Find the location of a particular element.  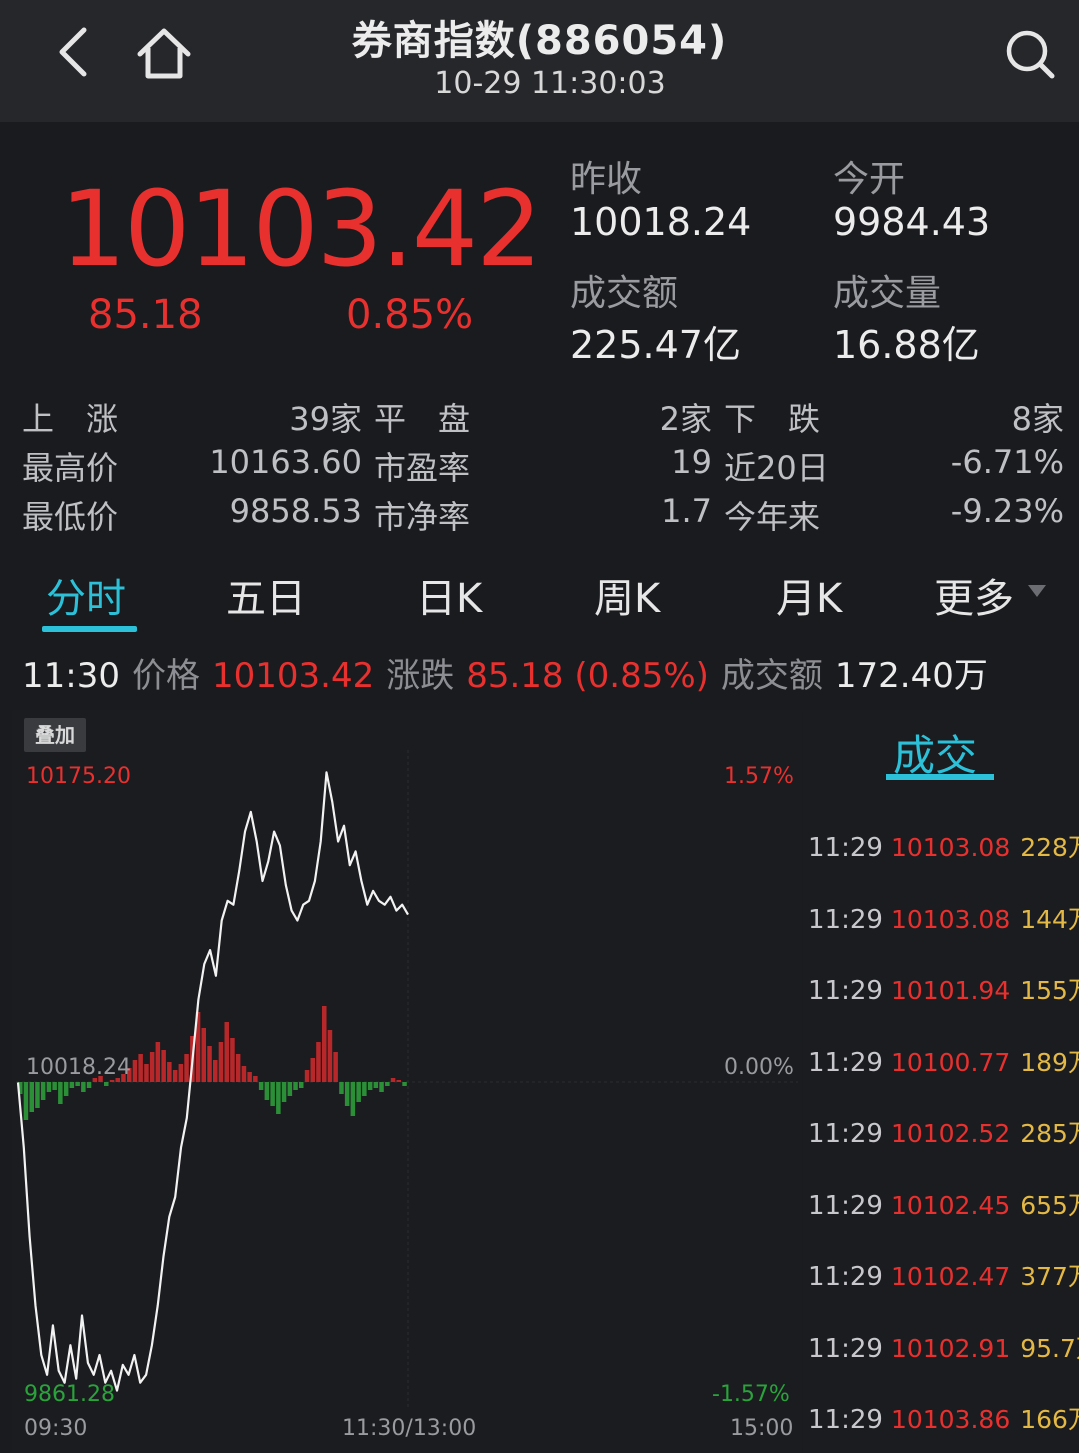

stat-value: 19 is located at coordinates (691, 462).